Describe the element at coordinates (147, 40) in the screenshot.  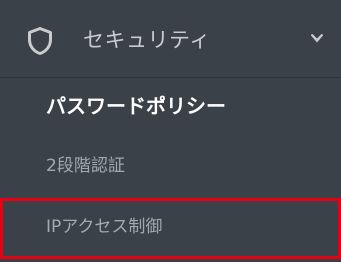
I see `sidebar-group-label: セキュリティ` at that location.